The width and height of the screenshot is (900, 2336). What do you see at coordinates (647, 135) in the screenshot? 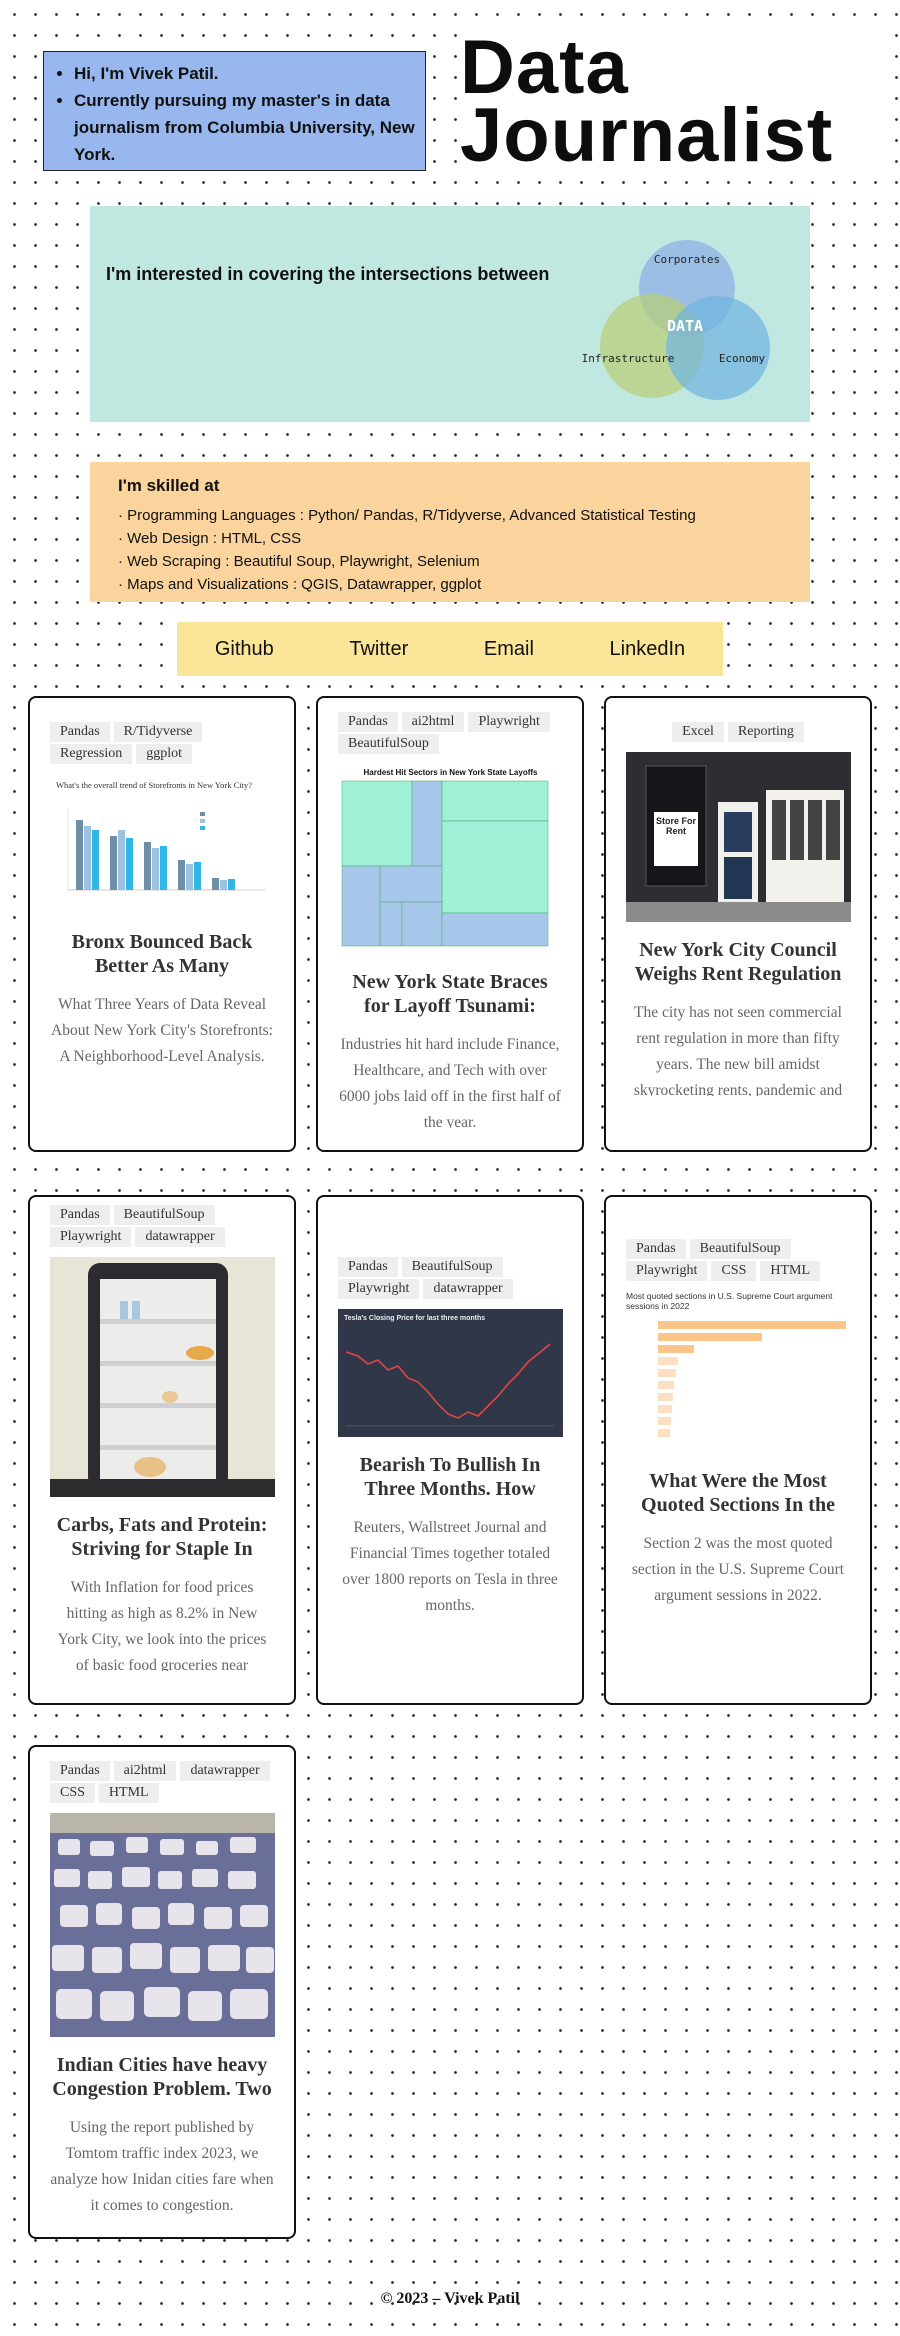
I see `hero-title-line2: Journalist` at bounding box center [647, 135].